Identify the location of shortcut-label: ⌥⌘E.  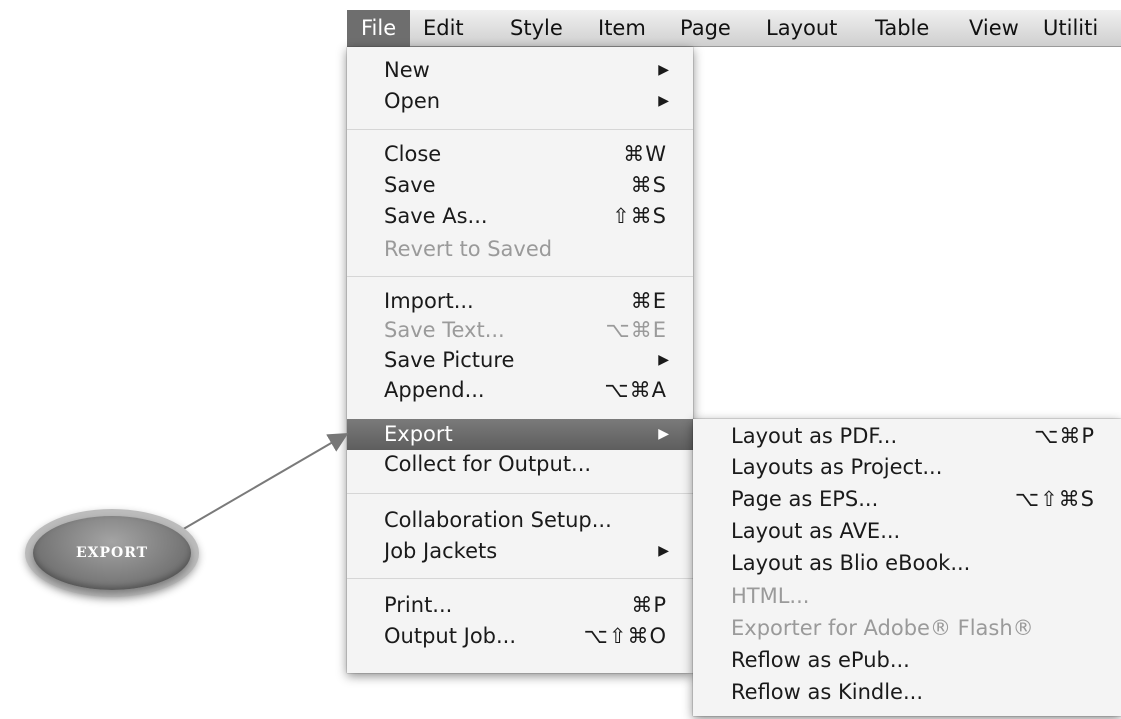
(636, 330).